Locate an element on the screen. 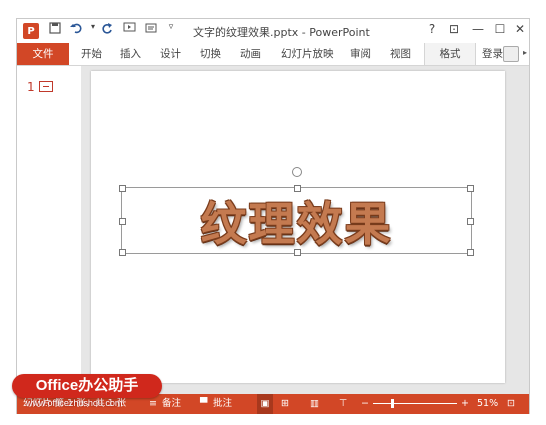 This screenshot has width=546, height=425. repeat-icon is located at coordinates (107, 29).